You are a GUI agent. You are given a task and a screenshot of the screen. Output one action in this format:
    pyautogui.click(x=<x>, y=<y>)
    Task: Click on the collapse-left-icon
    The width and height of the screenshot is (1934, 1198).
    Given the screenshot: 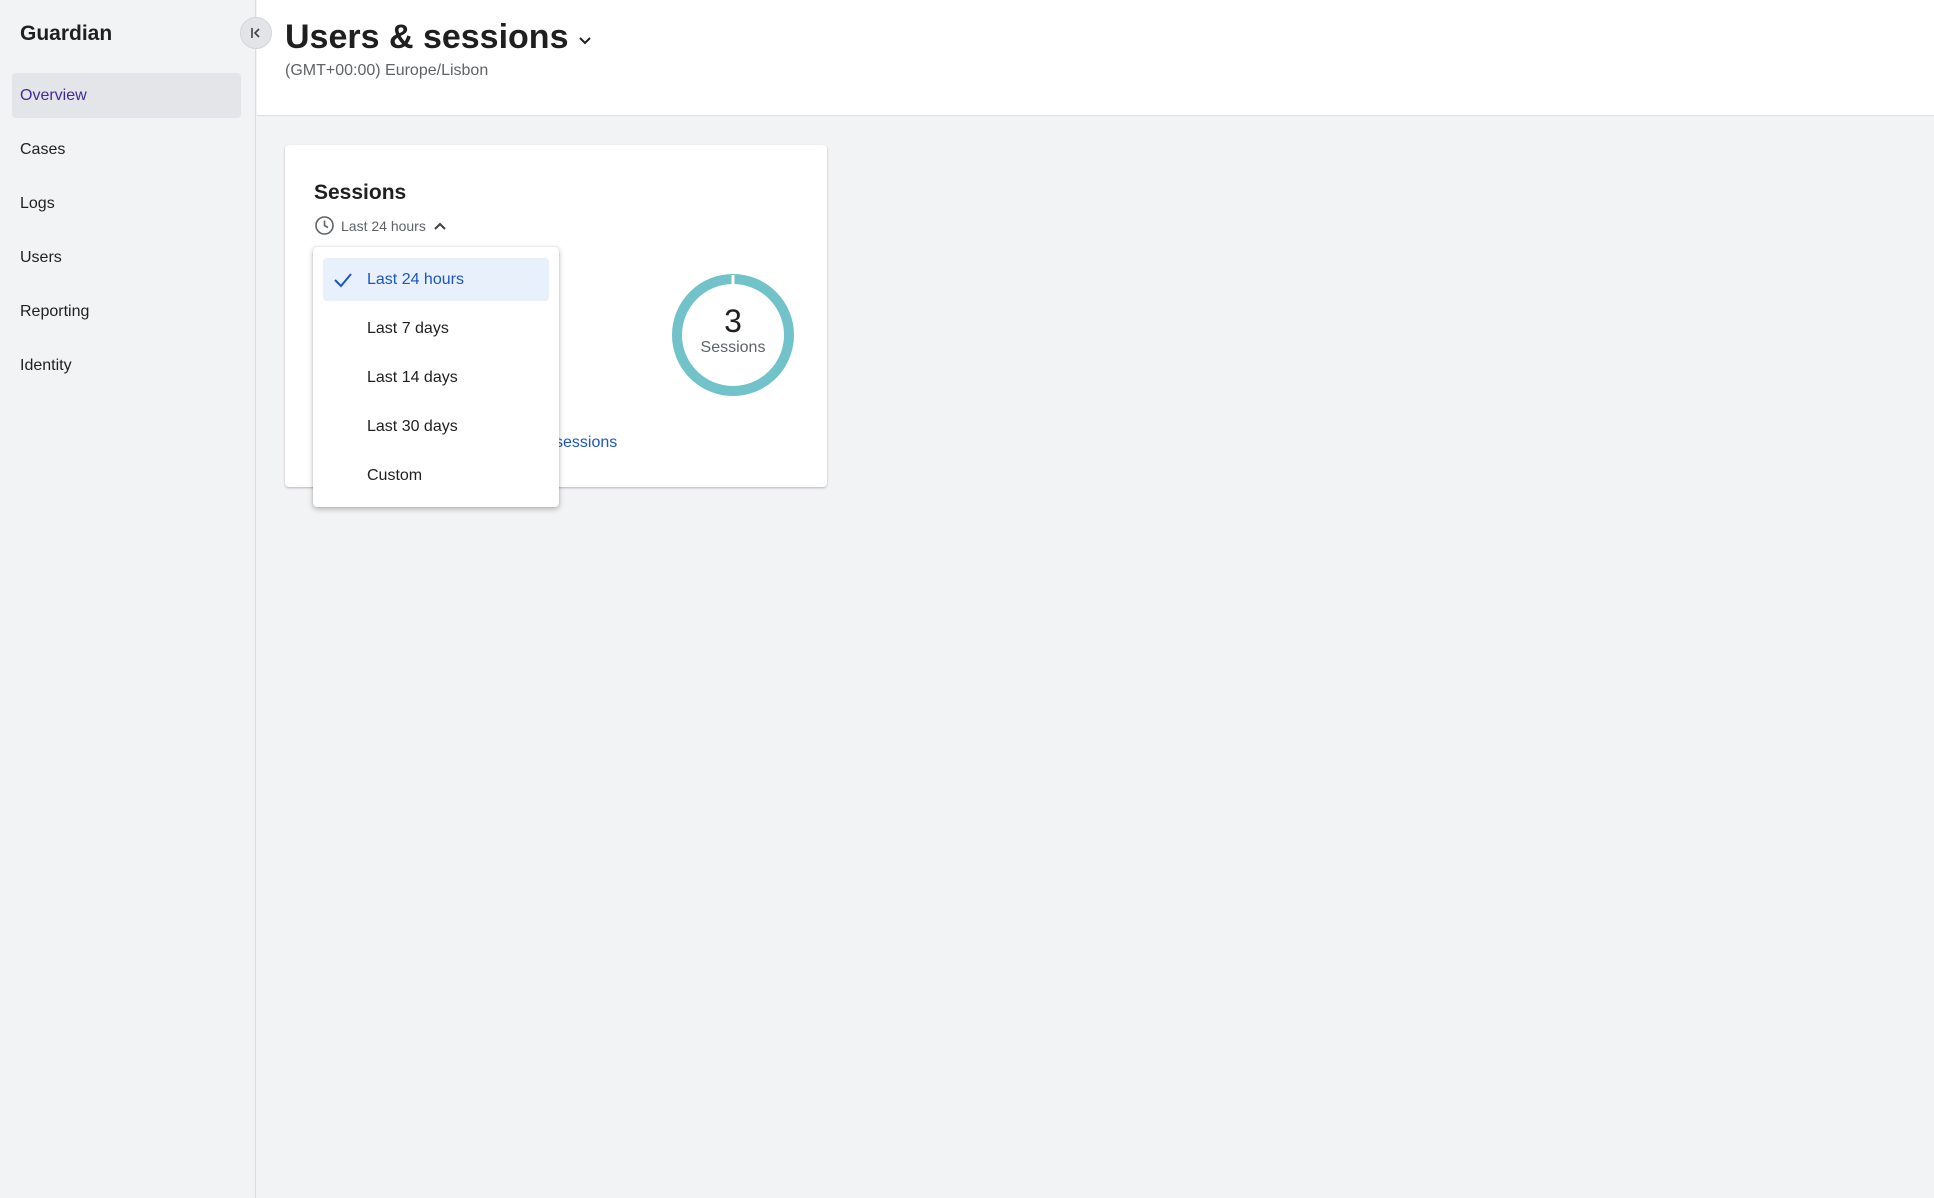 What is the action you would take?
    pyautogui.click(x=256, y=33)
    